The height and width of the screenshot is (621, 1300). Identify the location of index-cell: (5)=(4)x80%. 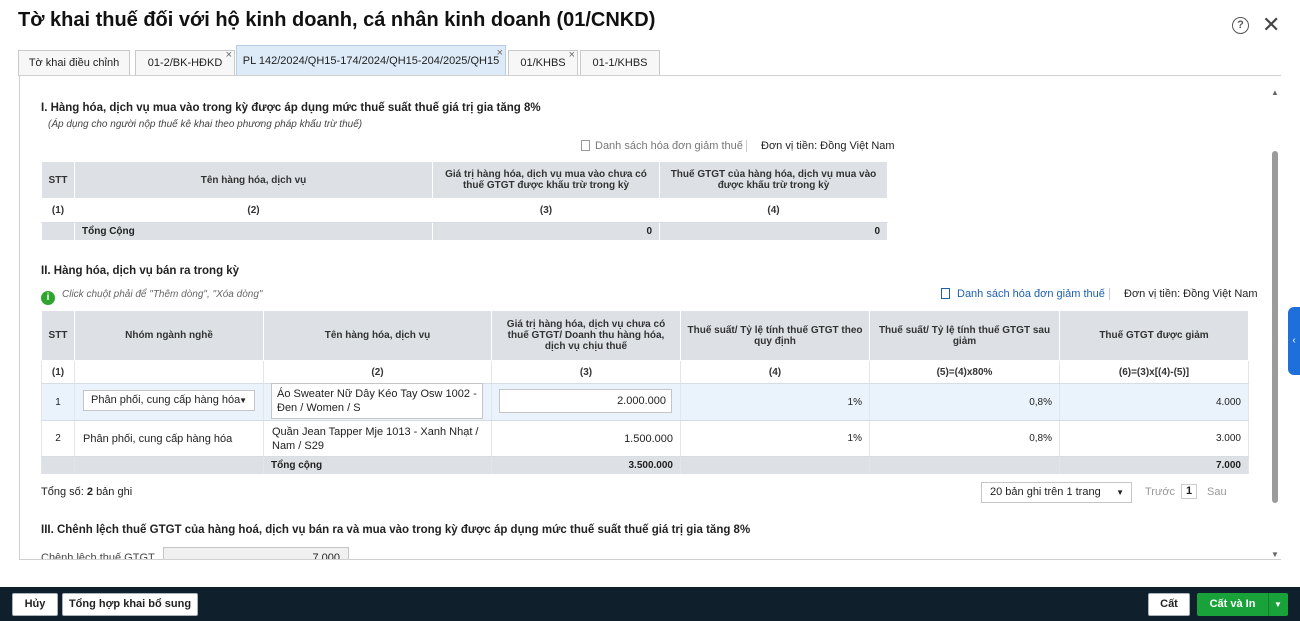
(964, 372).